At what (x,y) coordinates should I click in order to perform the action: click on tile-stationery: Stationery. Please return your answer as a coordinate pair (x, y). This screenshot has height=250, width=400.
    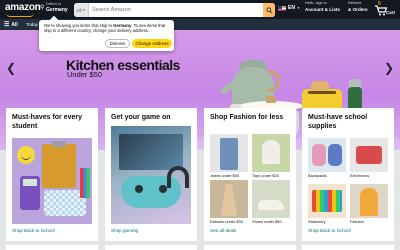
    Looking at the image, I should click on (327, 204).